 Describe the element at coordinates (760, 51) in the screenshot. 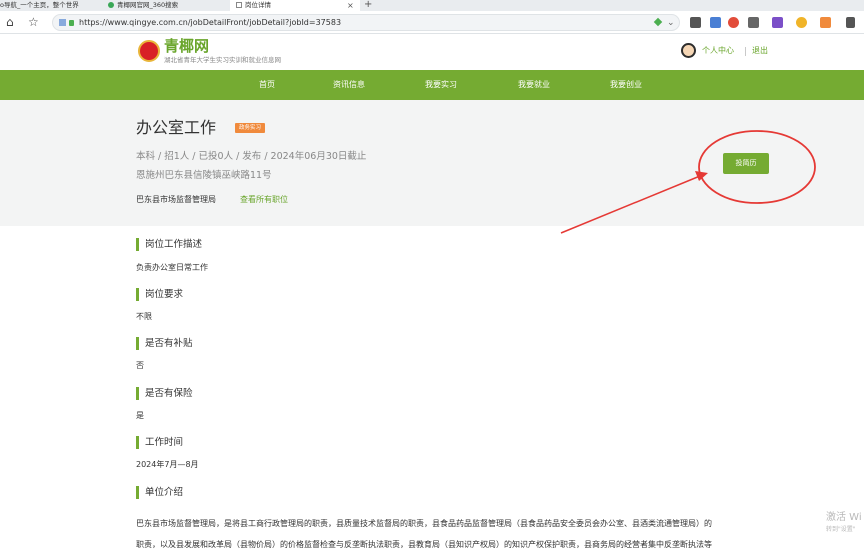

I see `logout-link: 退出` at that location.